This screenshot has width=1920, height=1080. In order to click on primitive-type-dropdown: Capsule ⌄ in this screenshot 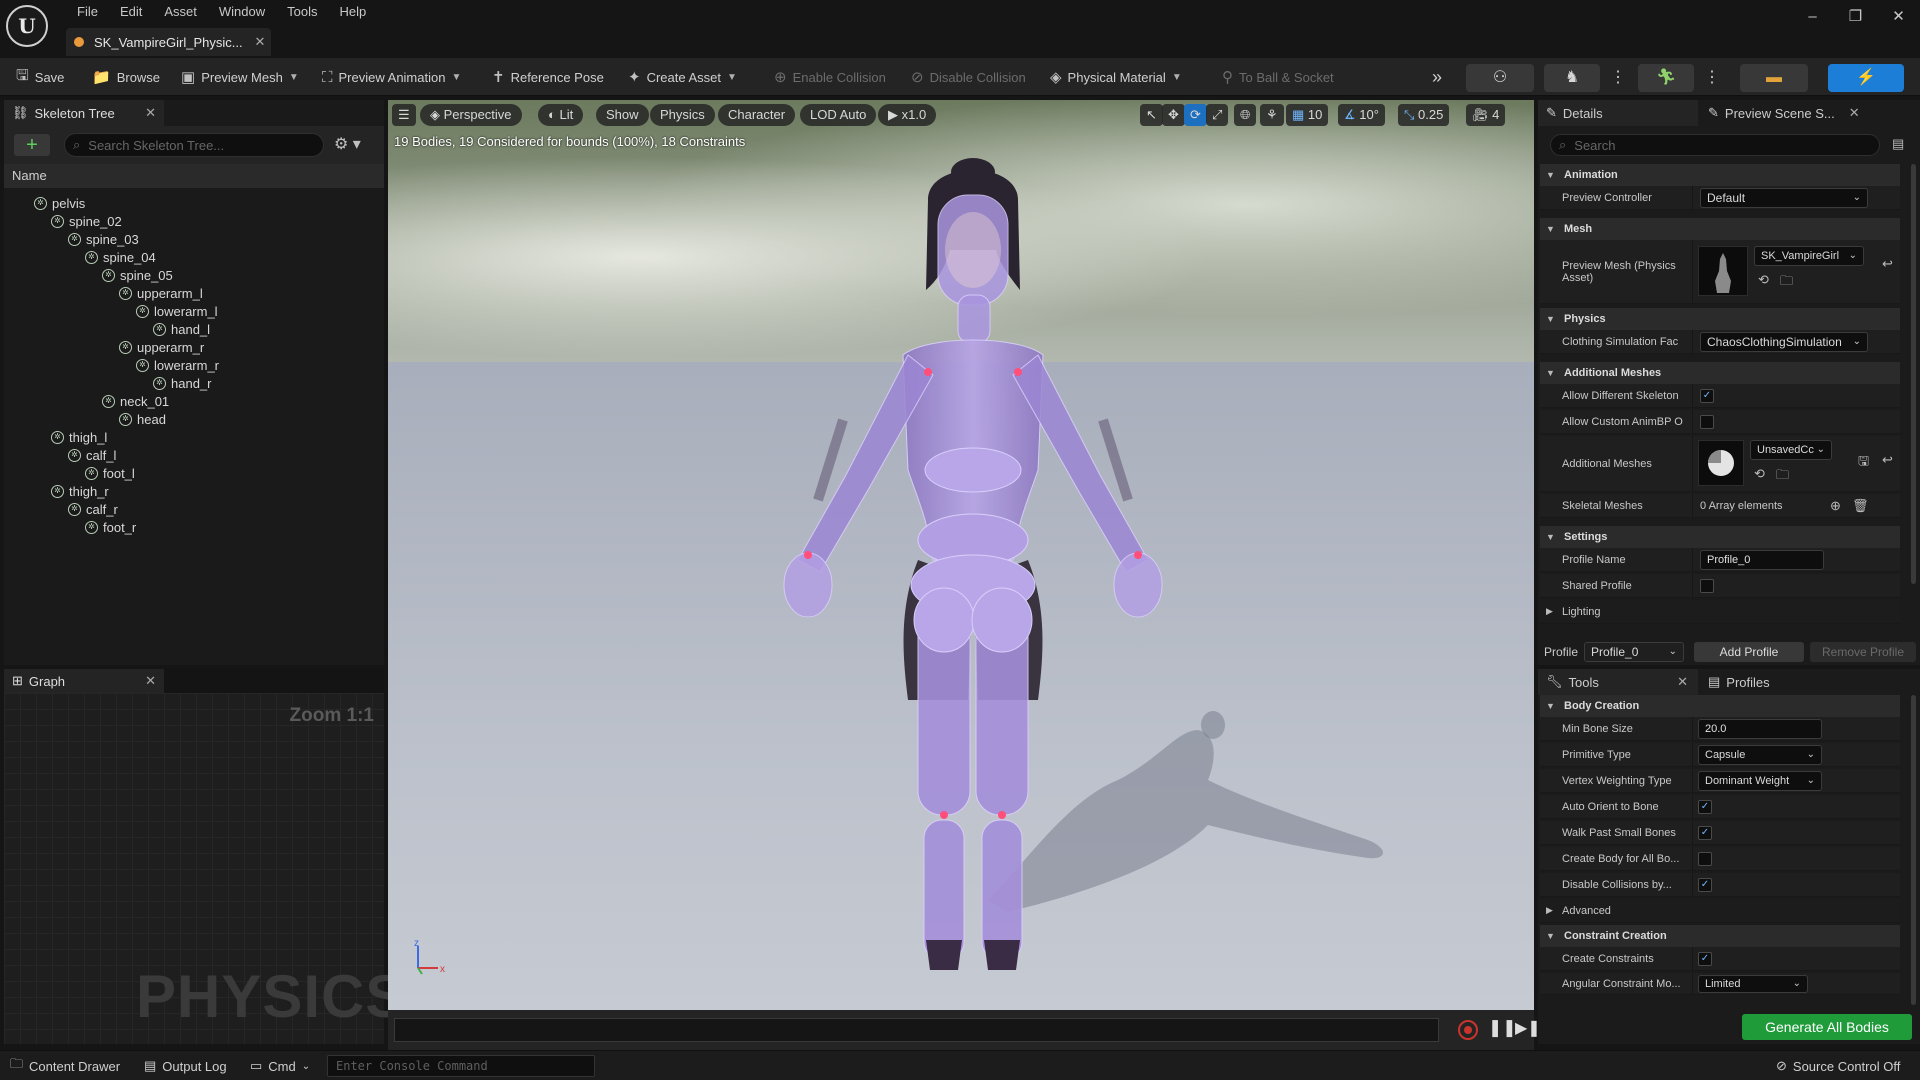, I will do `click(1760, 755)`.